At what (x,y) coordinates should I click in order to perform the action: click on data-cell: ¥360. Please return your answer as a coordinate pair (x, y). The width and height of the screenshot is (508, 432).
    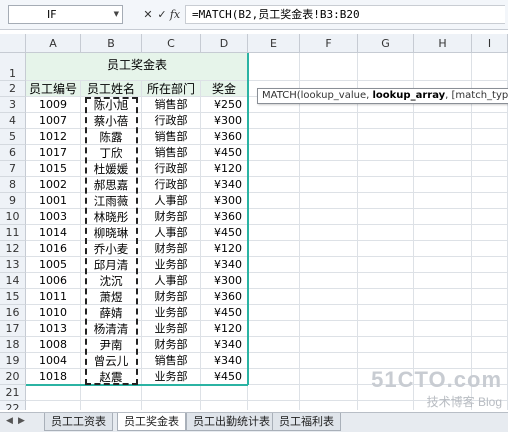
    Looking at the image, I should click on (224, 297).